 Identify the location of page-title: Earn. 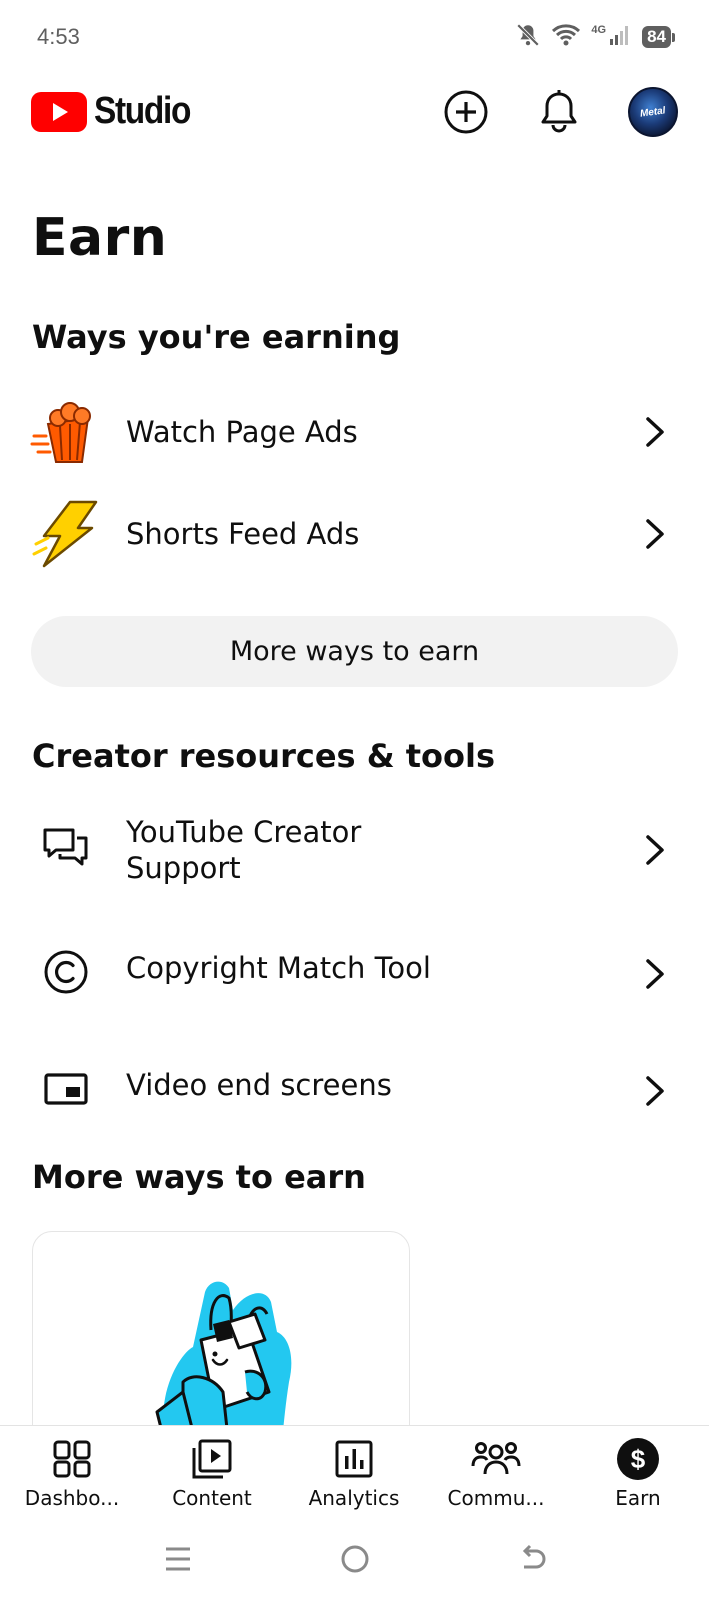
(100, 238).